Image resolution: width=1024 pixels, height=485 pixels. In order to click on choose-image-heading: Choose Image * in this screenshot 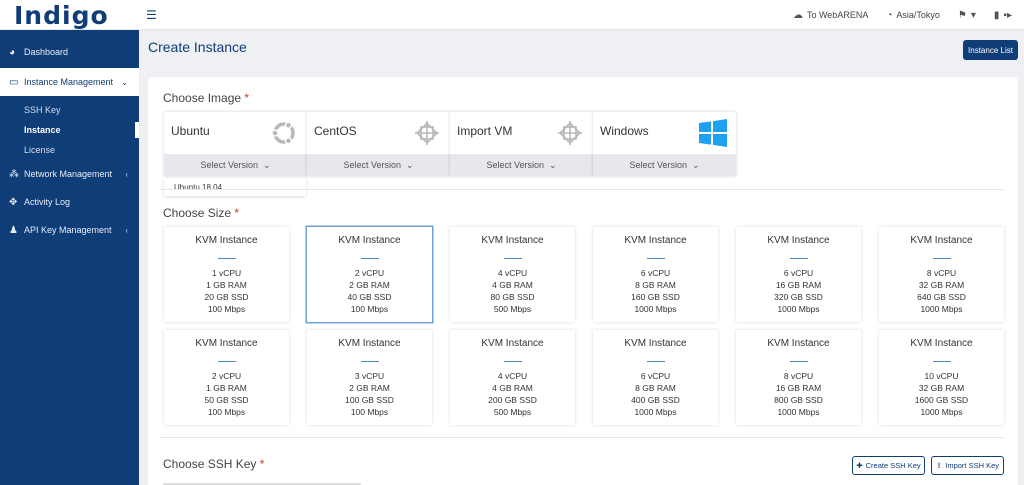, I will do `click(206, 98)`.